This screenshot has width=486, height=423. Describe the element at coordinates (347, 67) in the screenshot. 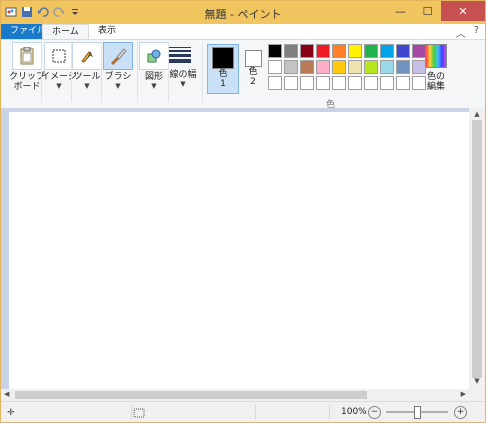

I see `color-palette` at that location.